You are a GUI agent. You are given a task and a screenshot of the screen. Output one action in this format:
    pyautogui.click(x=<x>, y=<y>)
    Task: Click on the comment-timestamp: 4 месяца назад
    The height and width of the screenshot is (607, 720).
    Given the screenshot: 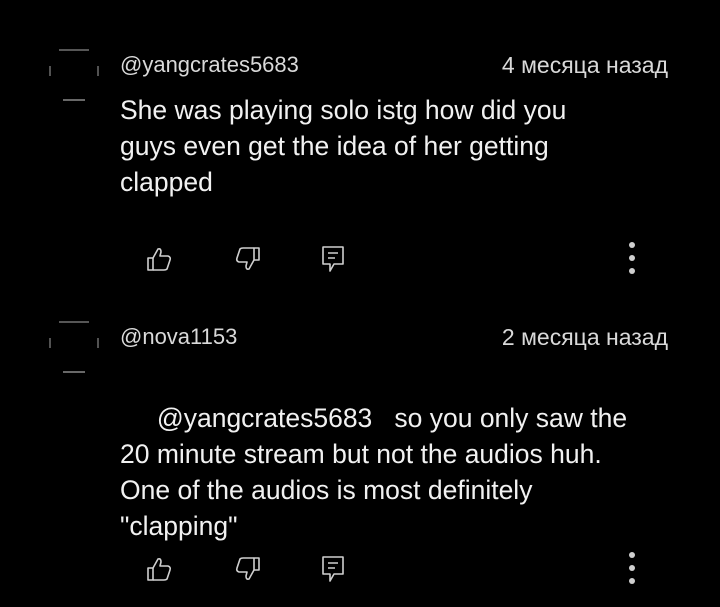 What is the action you would take?
    pyautogui.click(x=584, y=65)
    